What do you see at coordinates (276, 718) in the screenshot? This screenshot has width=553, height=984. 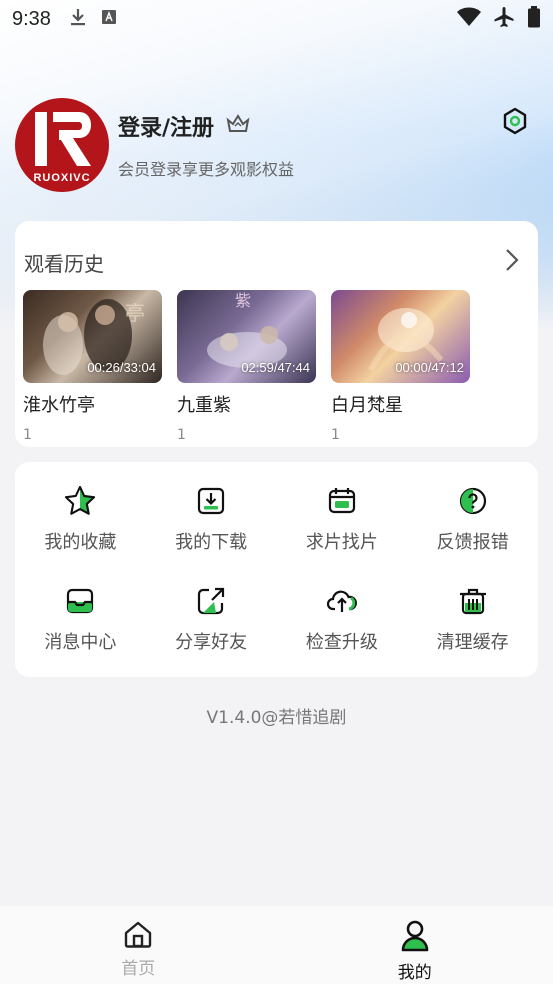 I see `version-text: V1.4.0@若惜追剧` at bounding box center [276, 718].